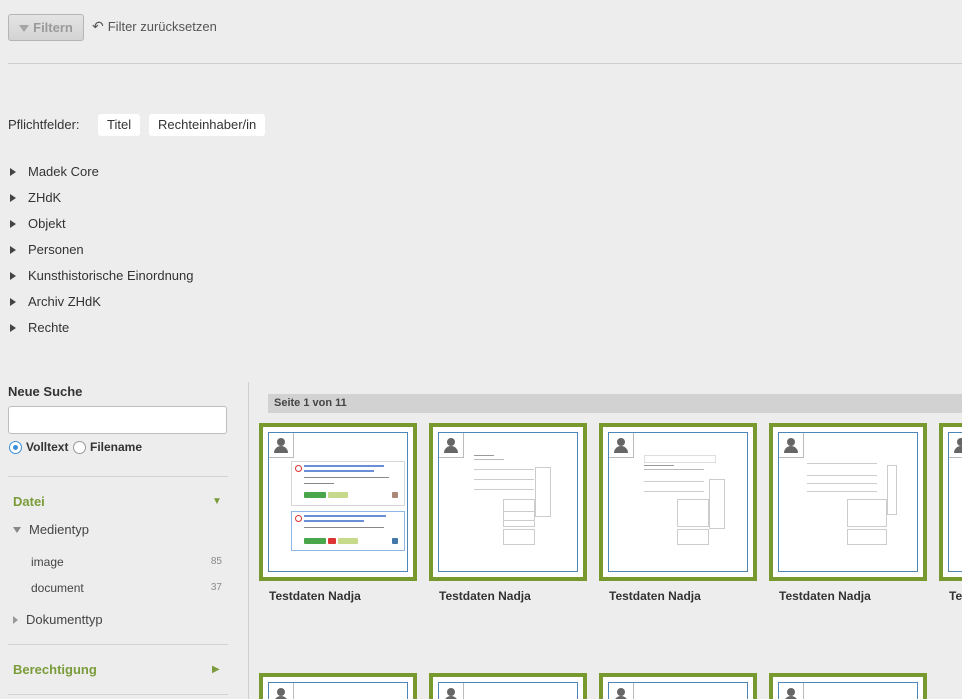 The height and width of the screenshot is (699, 962). I want to click on filter-mediatype-label: Medientyp, so click(59, 529).